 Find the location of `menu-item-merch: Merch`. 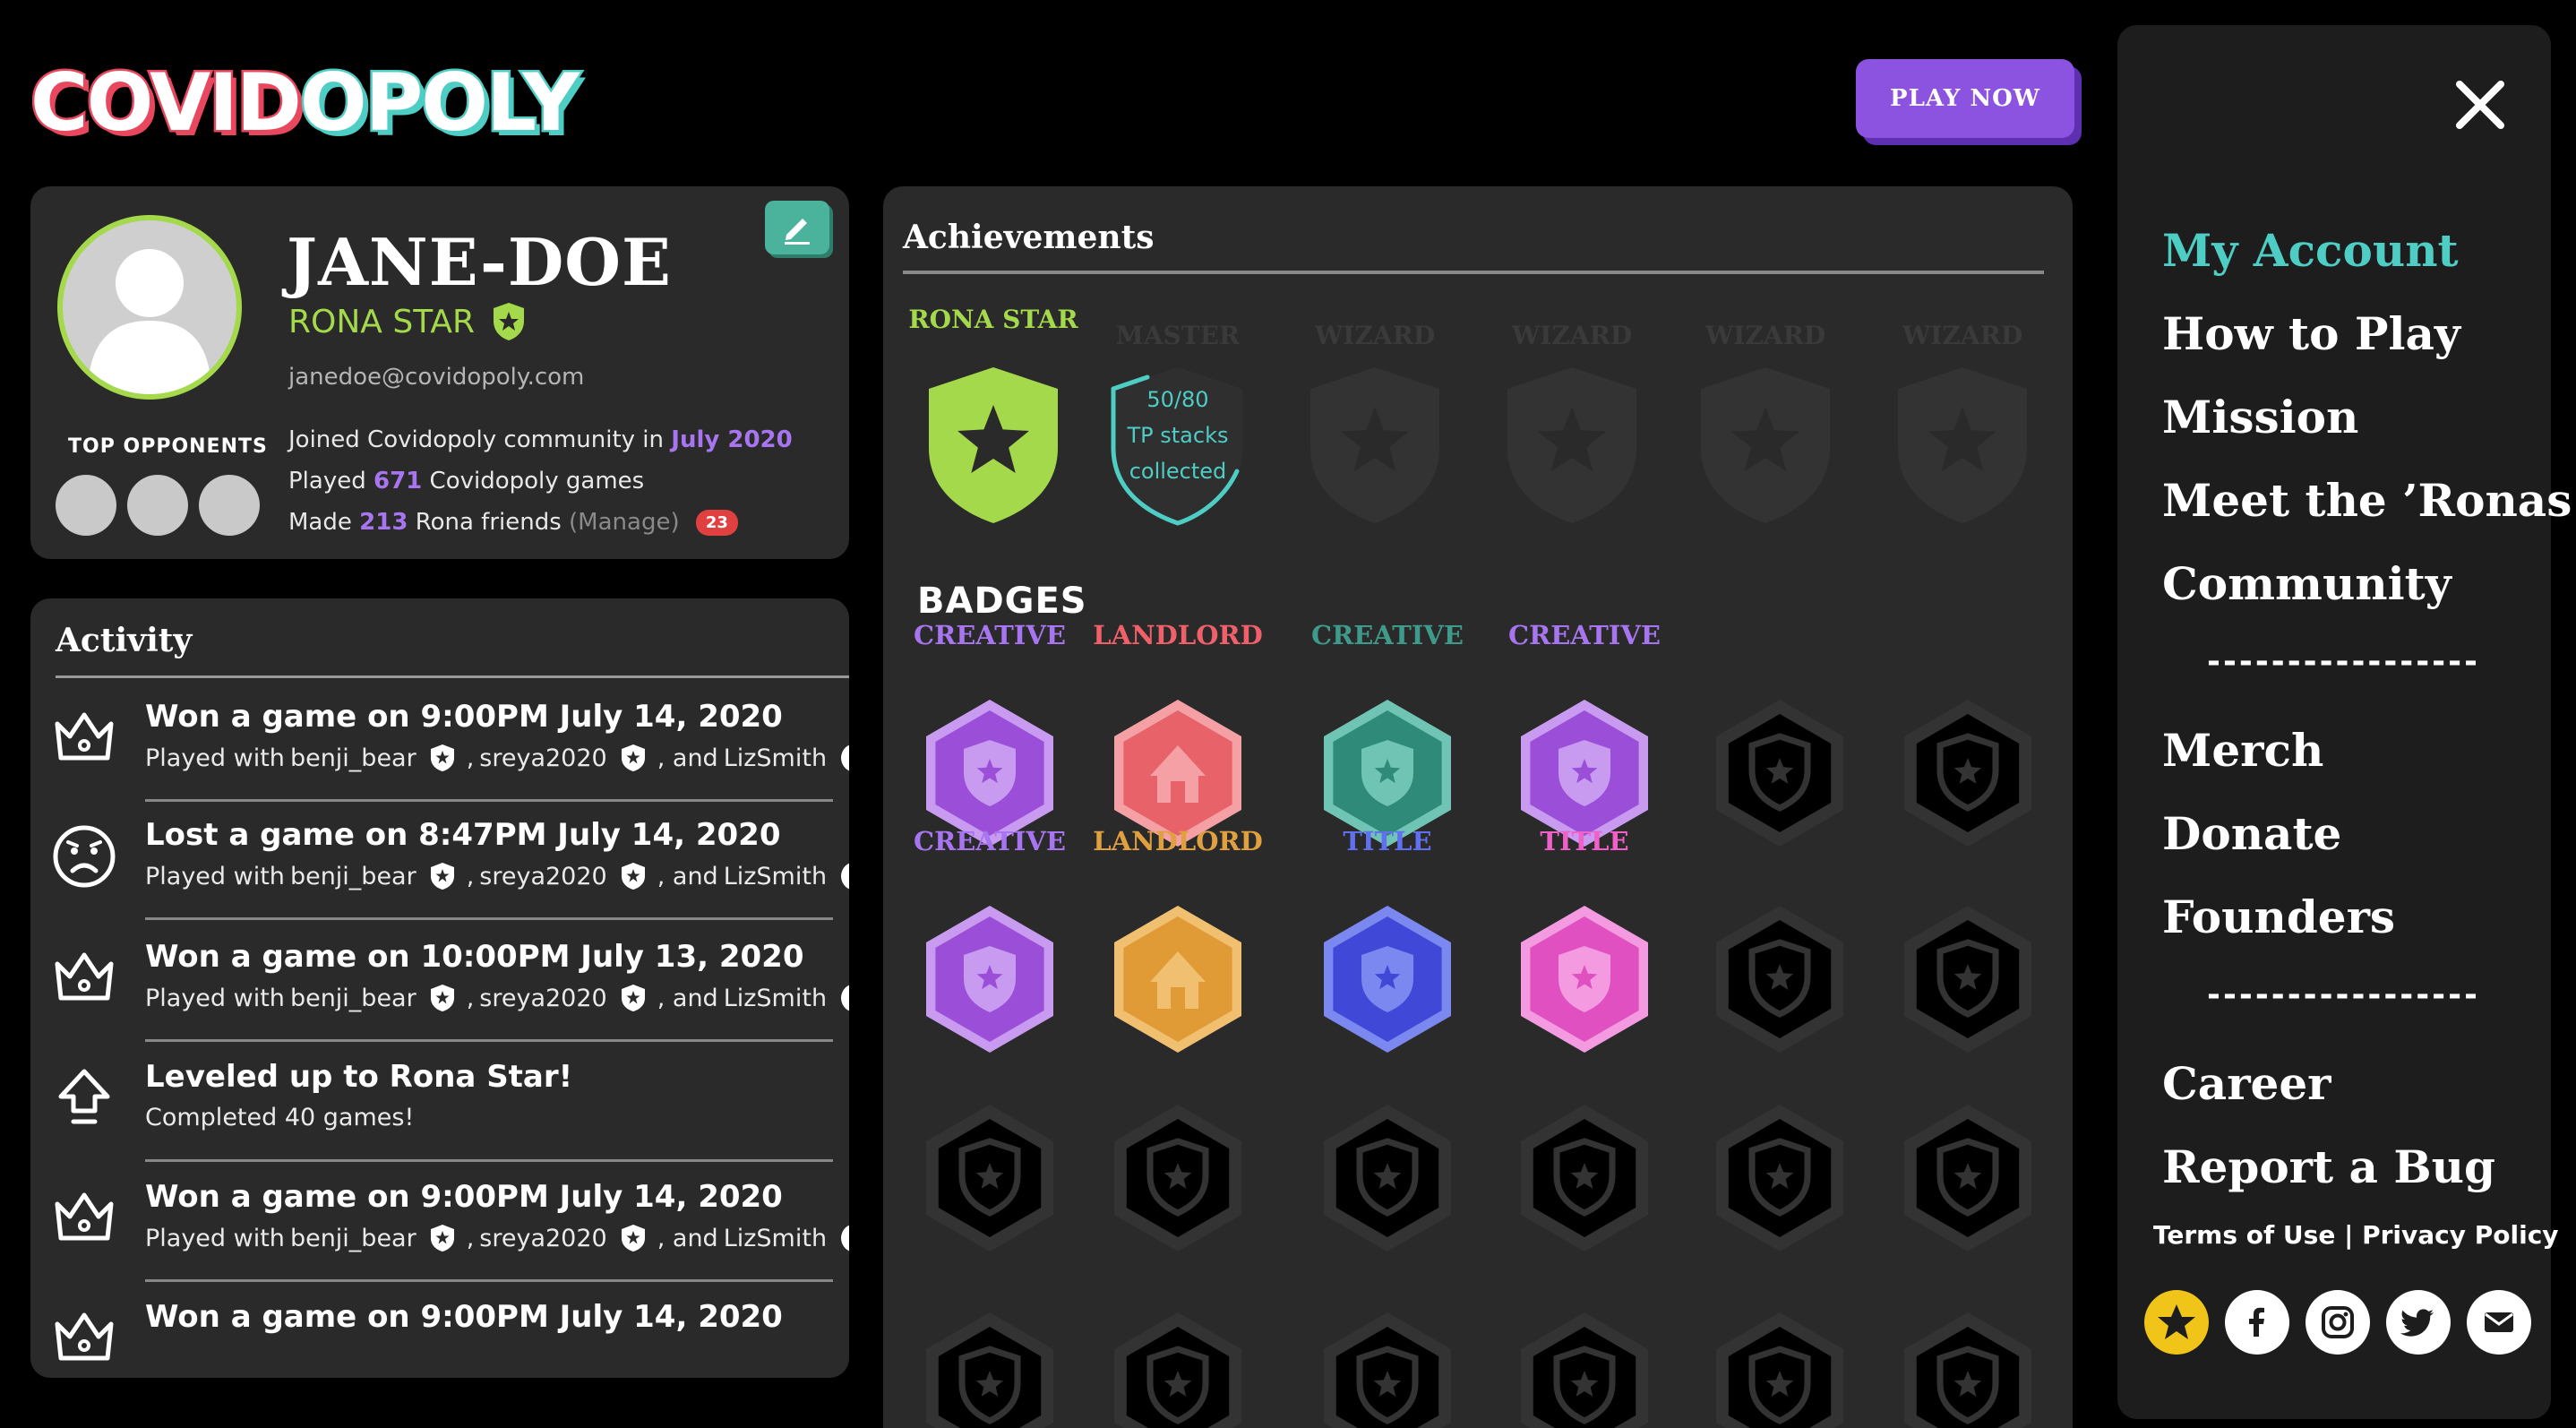

menu-item-merch: Merch is located at coordinates (2242, 750).